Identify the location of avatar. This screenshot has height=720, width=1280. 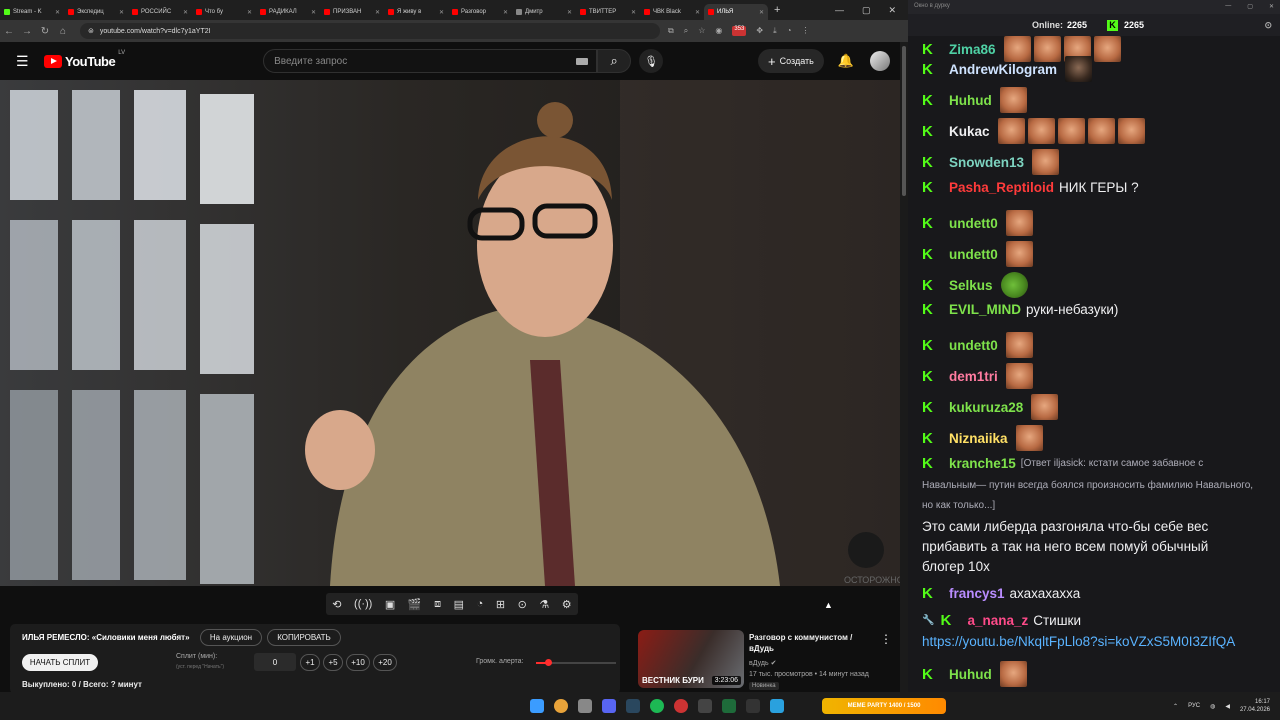
(880, 61).